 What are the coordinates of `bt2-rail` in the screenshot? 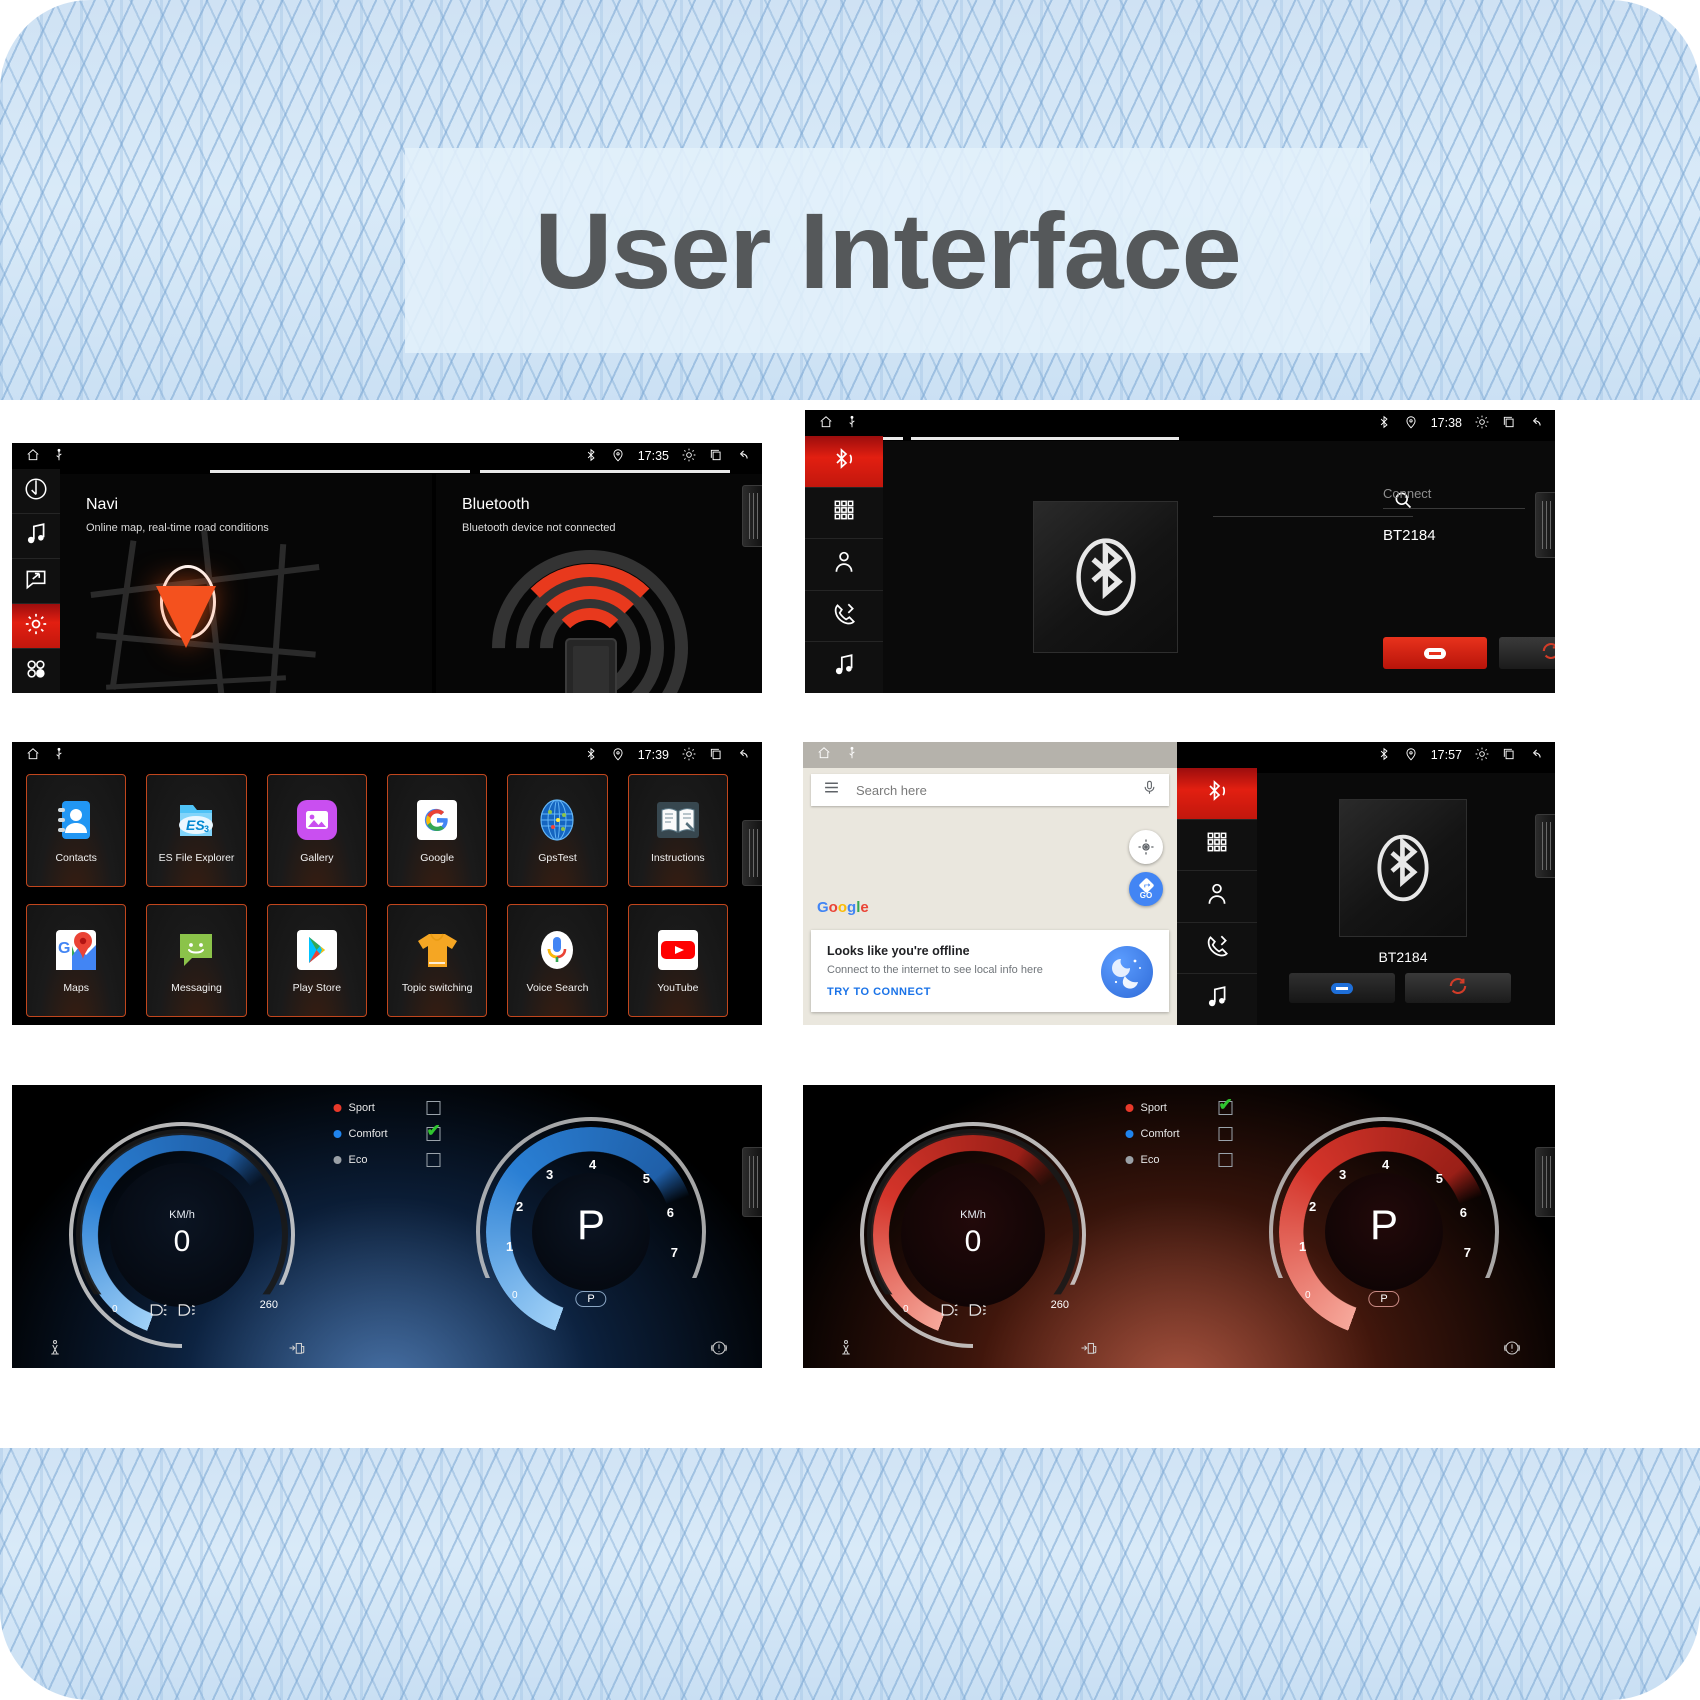 It's located at (1217, 896).